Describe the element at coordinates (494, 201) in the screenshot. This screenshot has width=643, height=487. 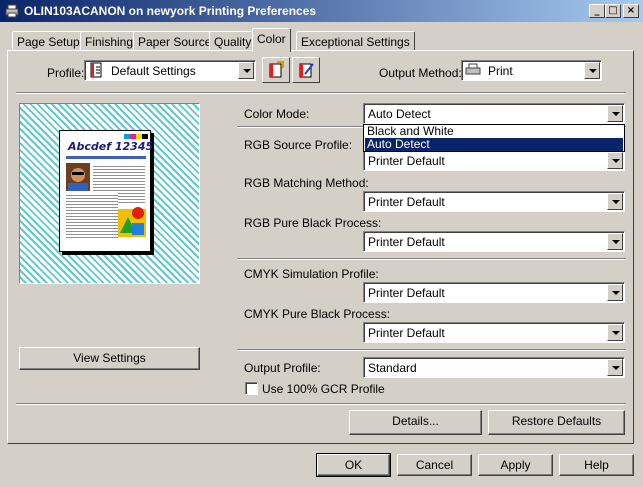
I see `rgb-matching-method-select: Printer Default` at that location.